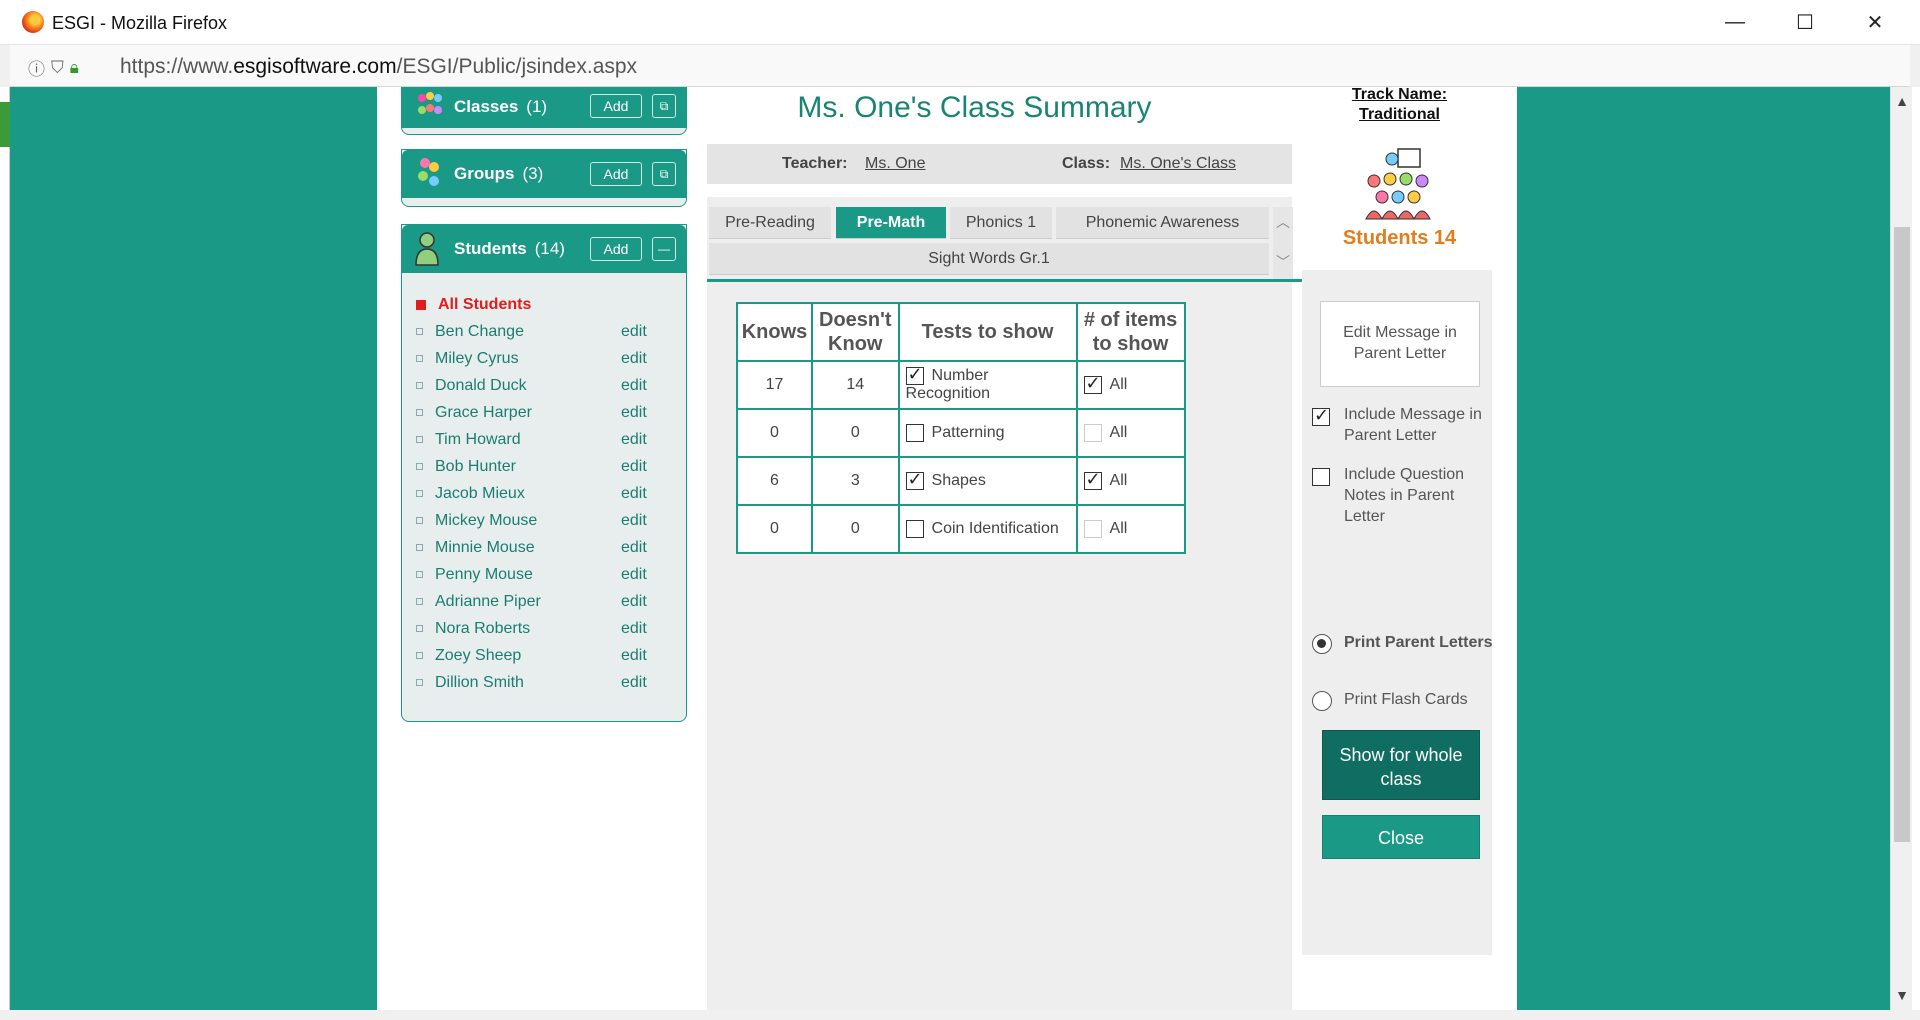  I want to click on shield-icon: ⛉, so click(57, 68).